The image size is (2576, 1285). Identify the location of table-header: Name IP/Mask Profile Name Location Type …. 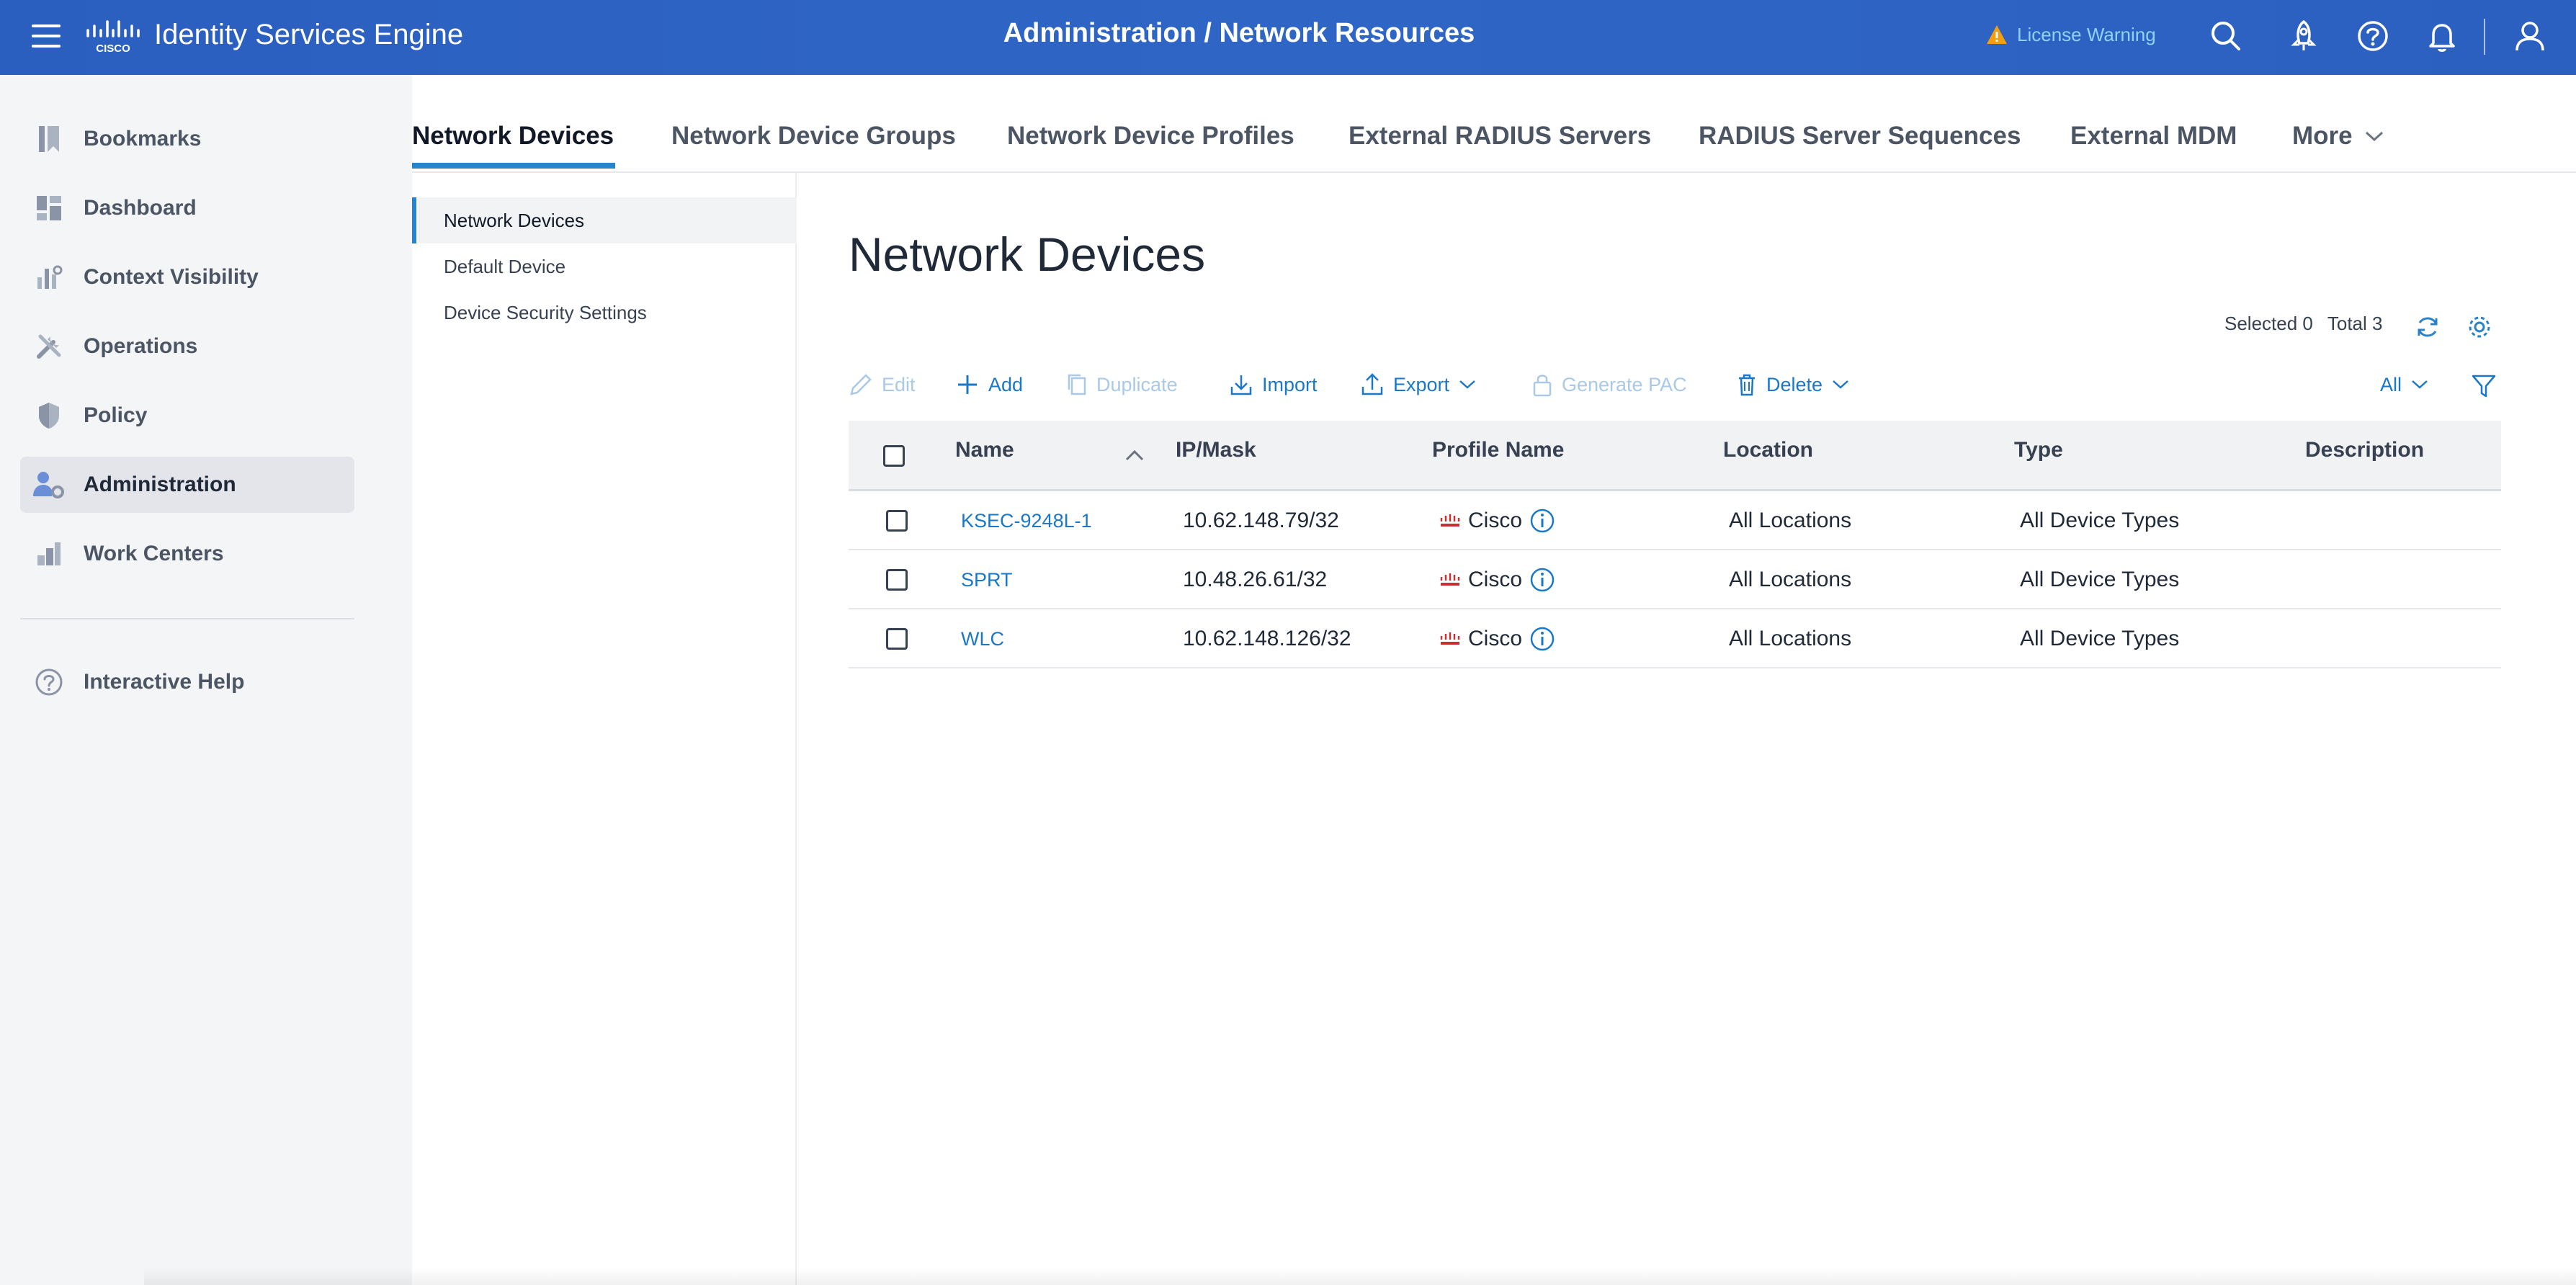
(1675, 456).